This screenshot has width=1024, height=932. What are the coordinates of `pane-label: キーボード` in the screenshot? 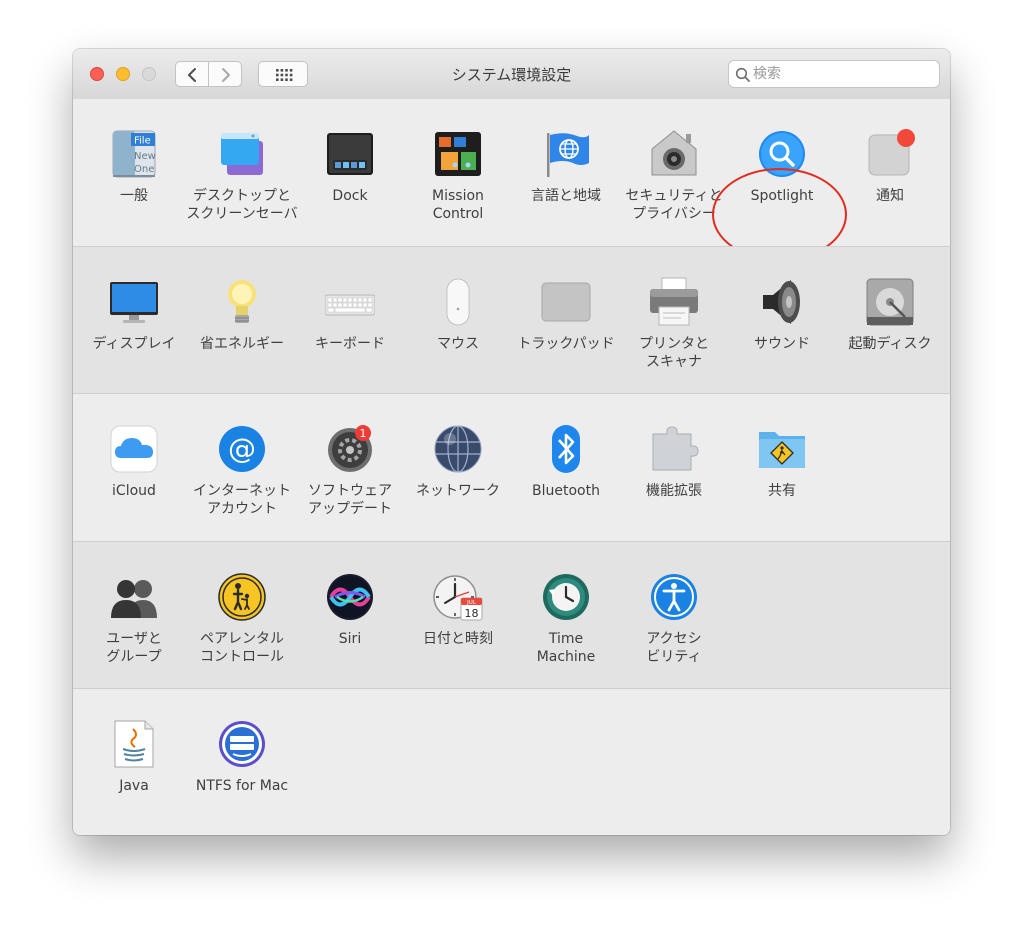 It's located at (350, 344).